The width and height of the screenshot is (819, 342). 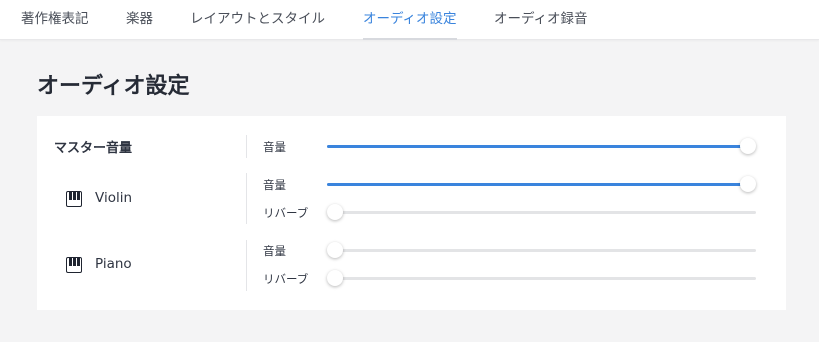 I want to click on piano-volume-slider, so click(x=541, y=250).